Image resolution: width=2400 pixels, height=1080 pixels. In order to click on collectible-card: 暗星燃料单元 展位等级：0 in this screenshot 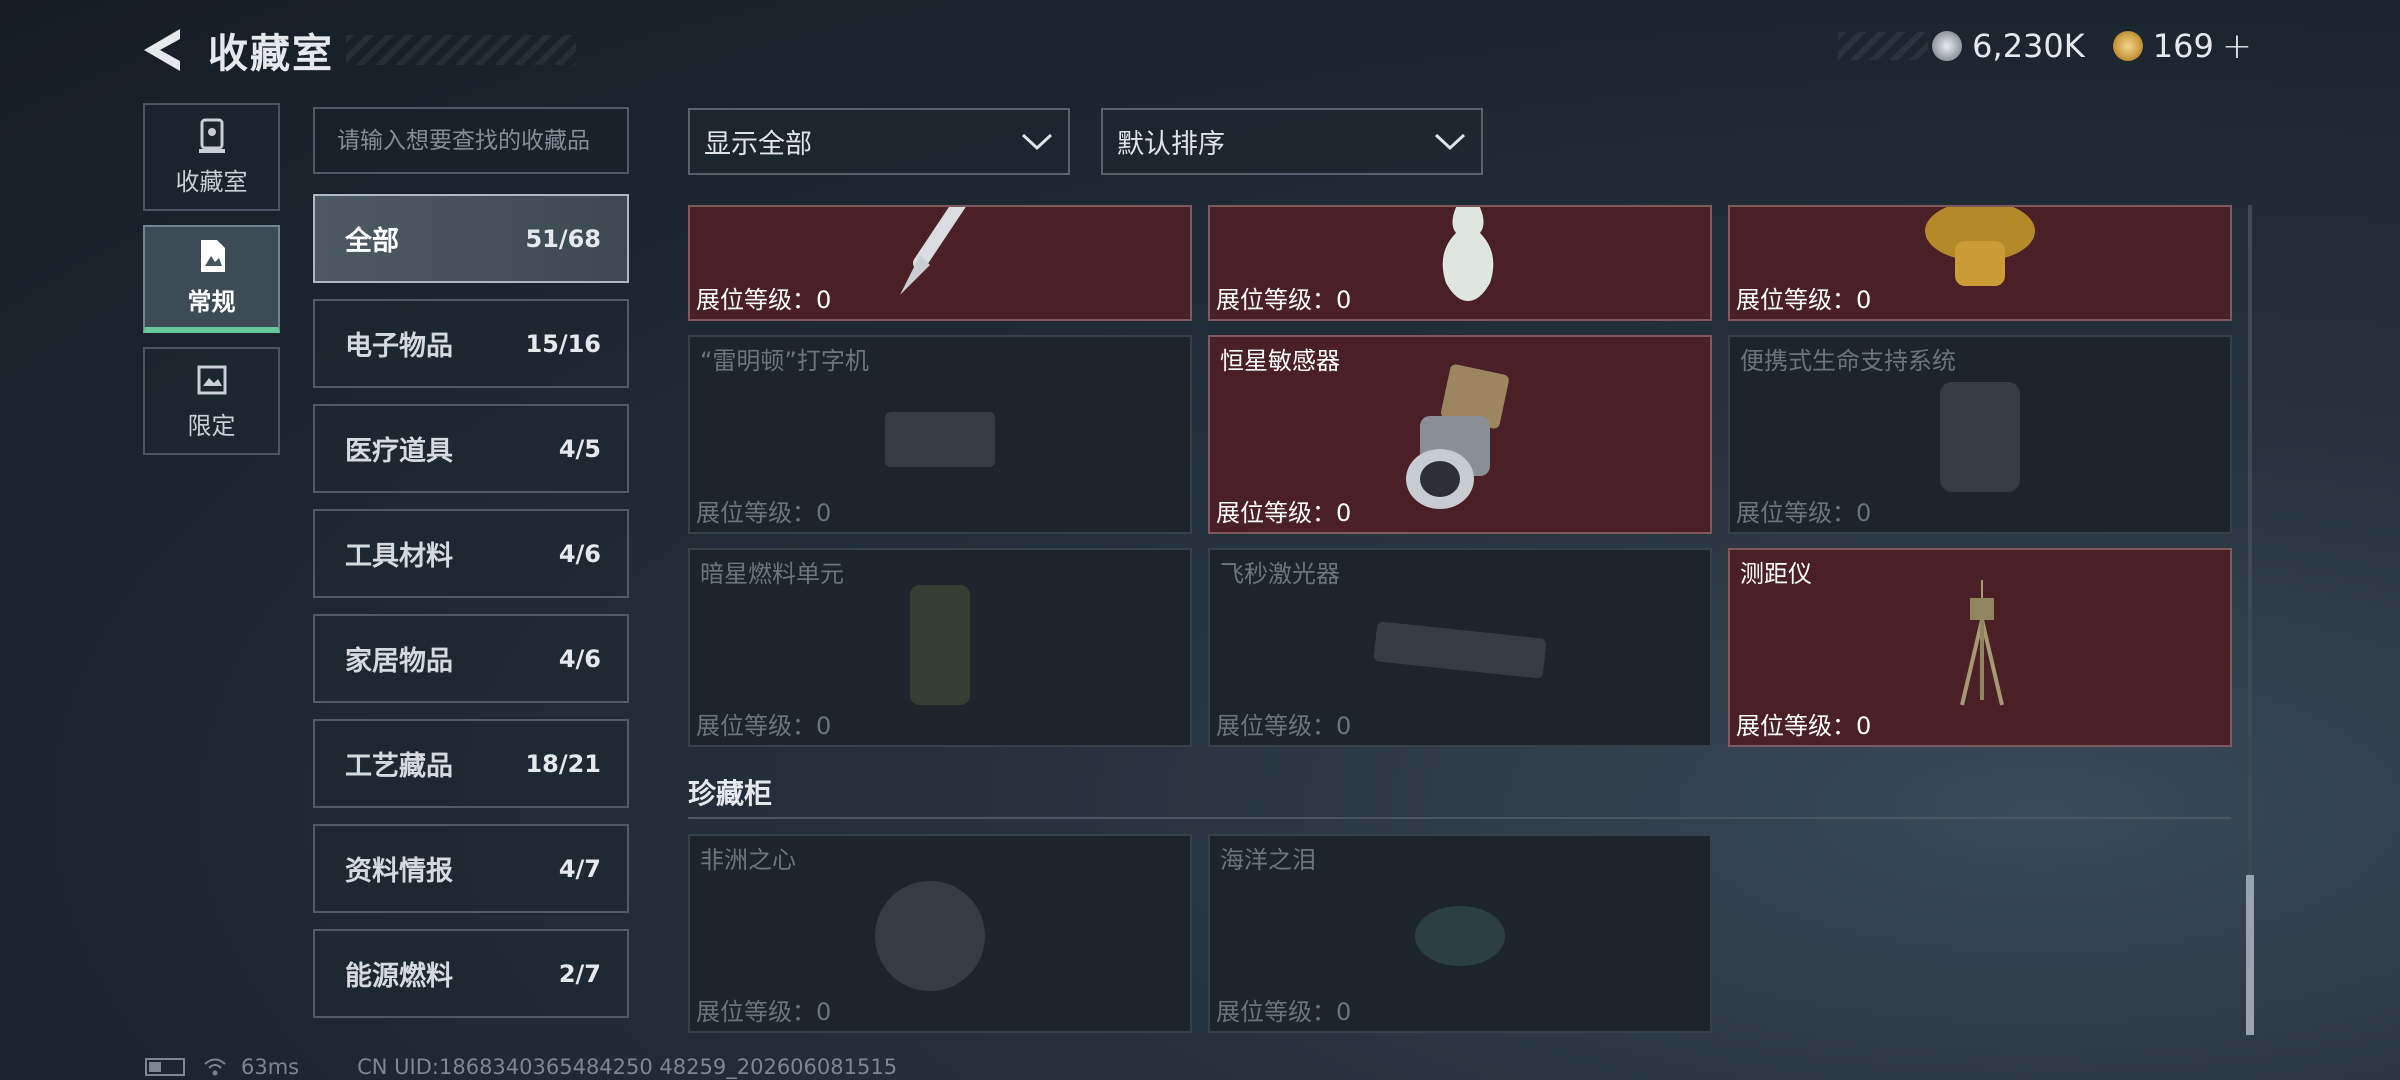, I will do `click(940, 647)`.